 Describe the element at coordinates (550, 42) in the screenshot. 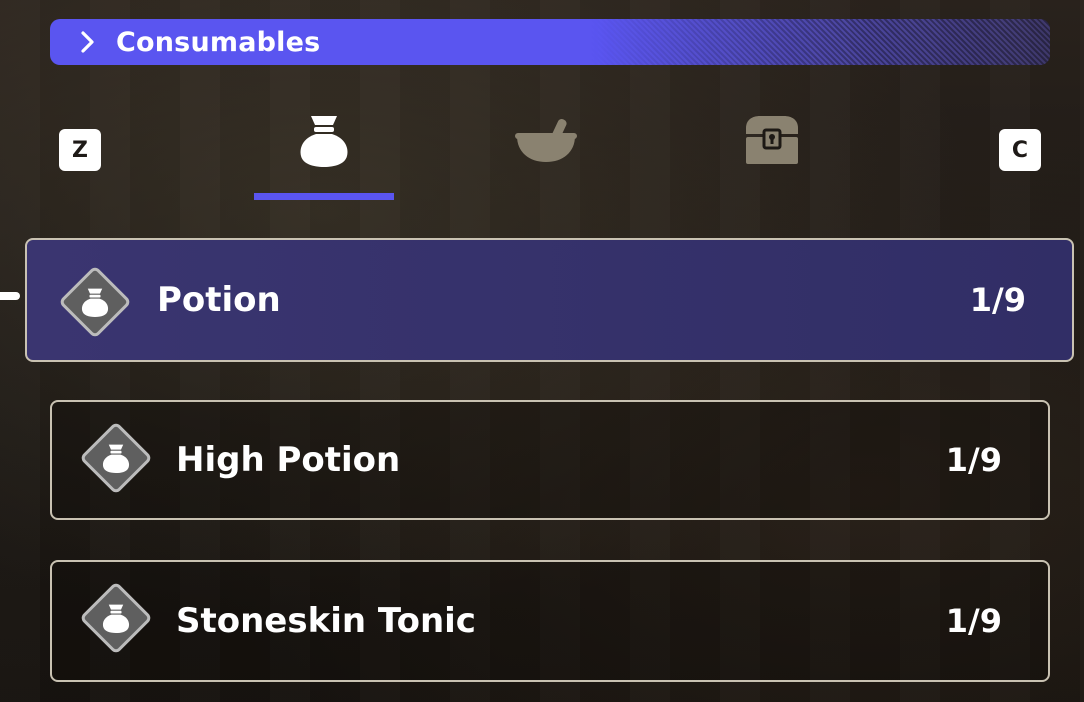

I see `category-header: Consumables` at that location.